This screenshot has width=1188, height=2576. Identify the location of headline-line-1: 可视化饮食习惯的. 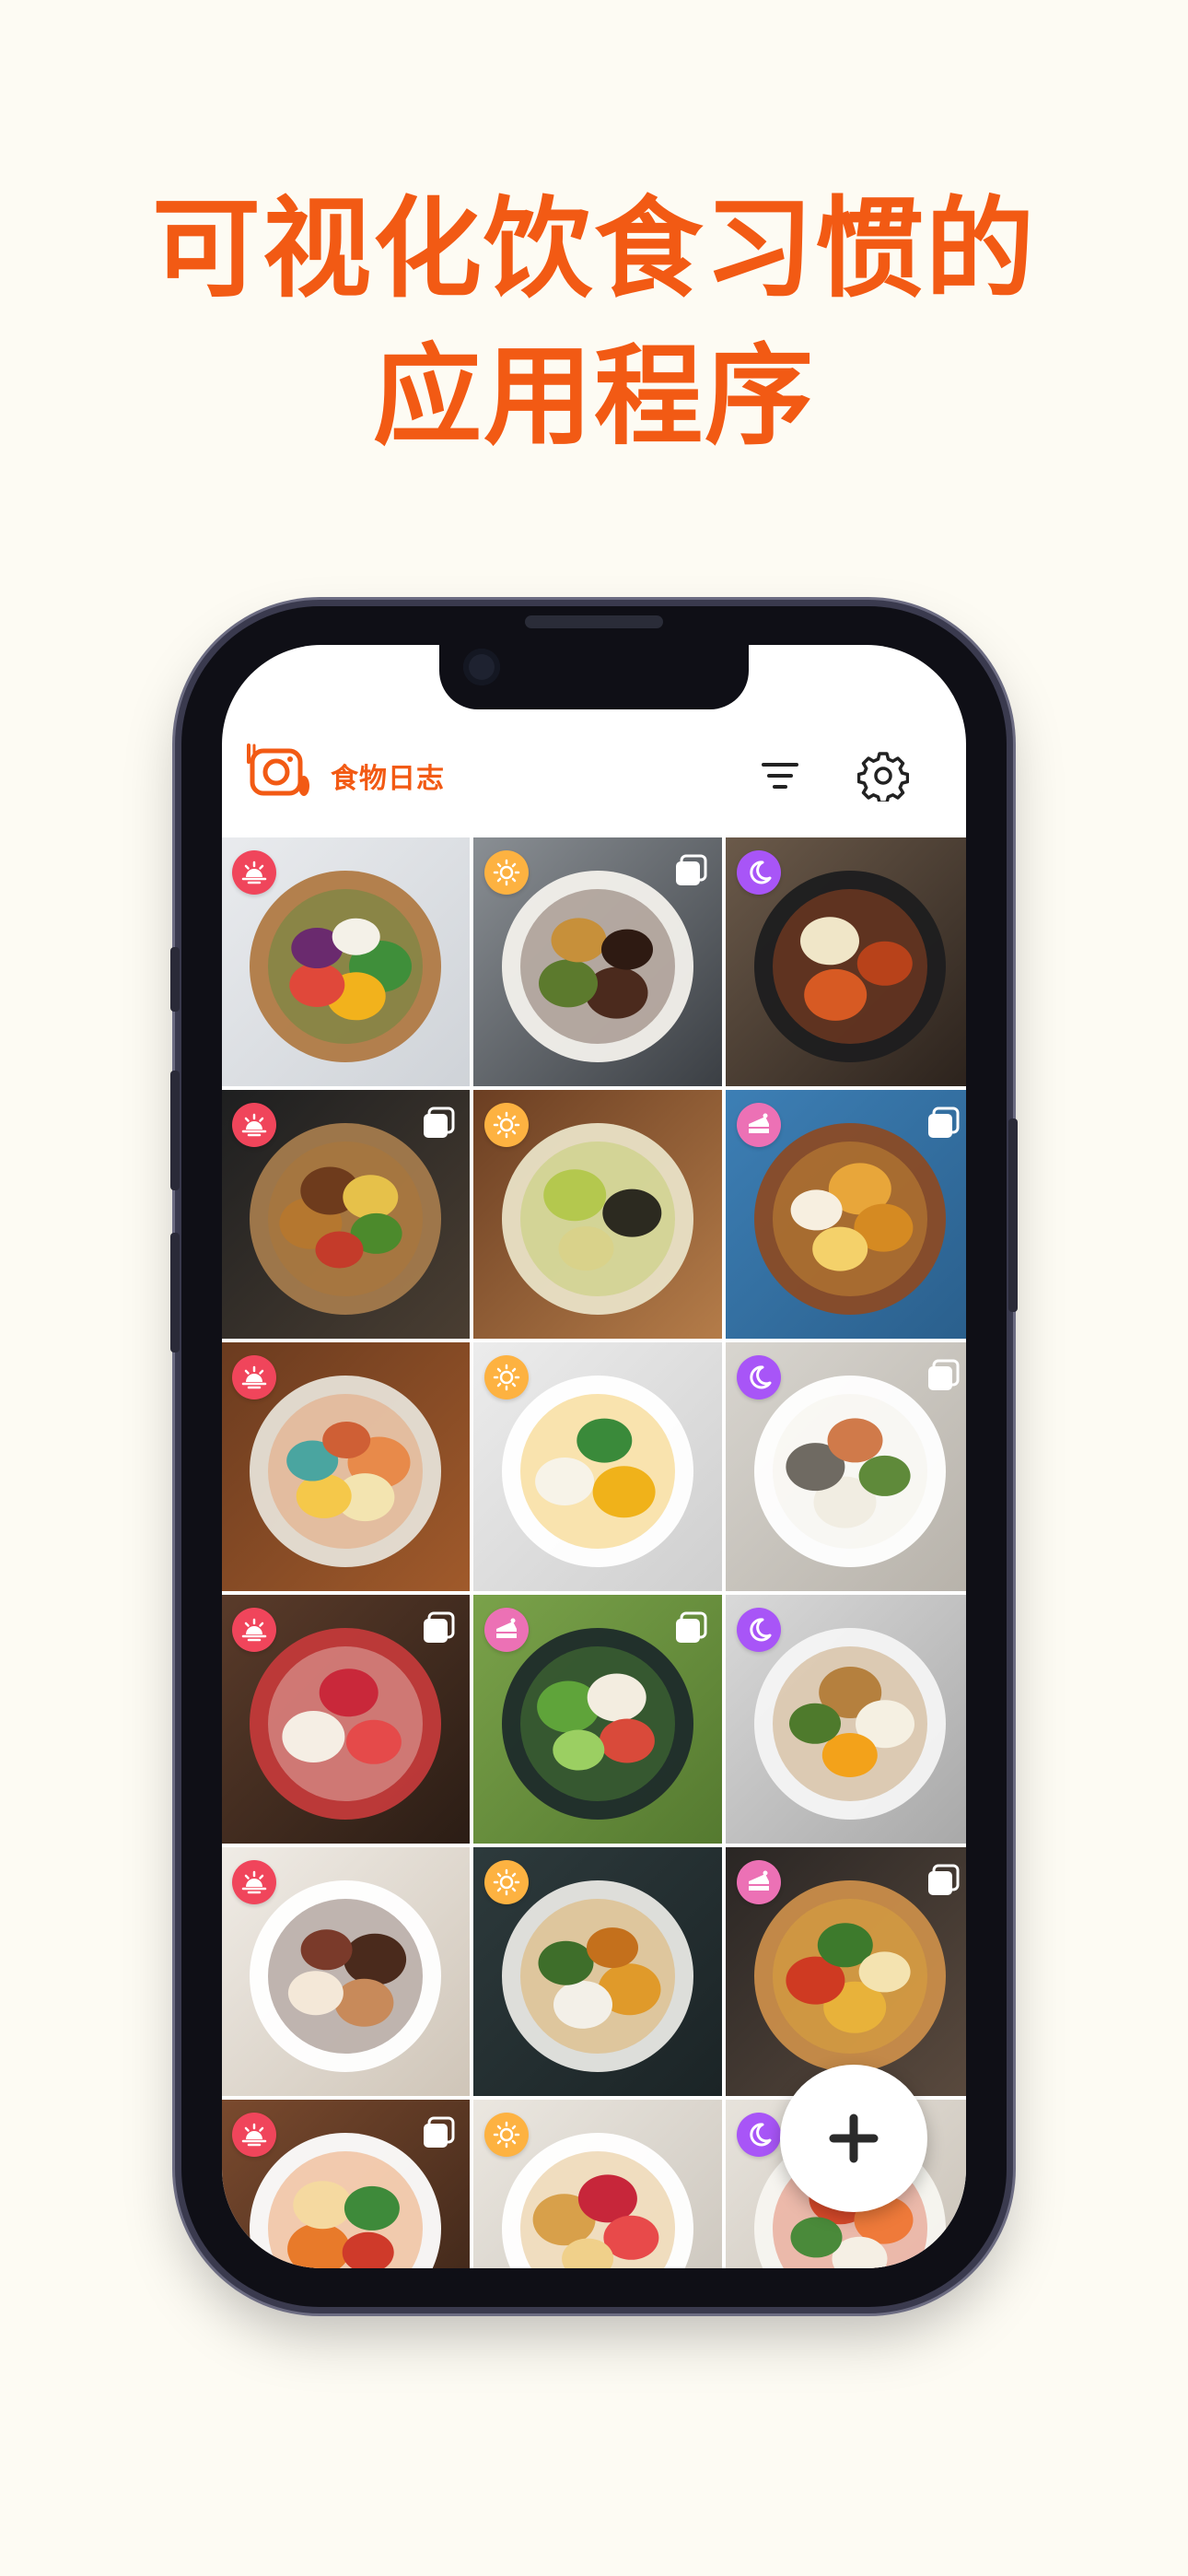
(593, 248).